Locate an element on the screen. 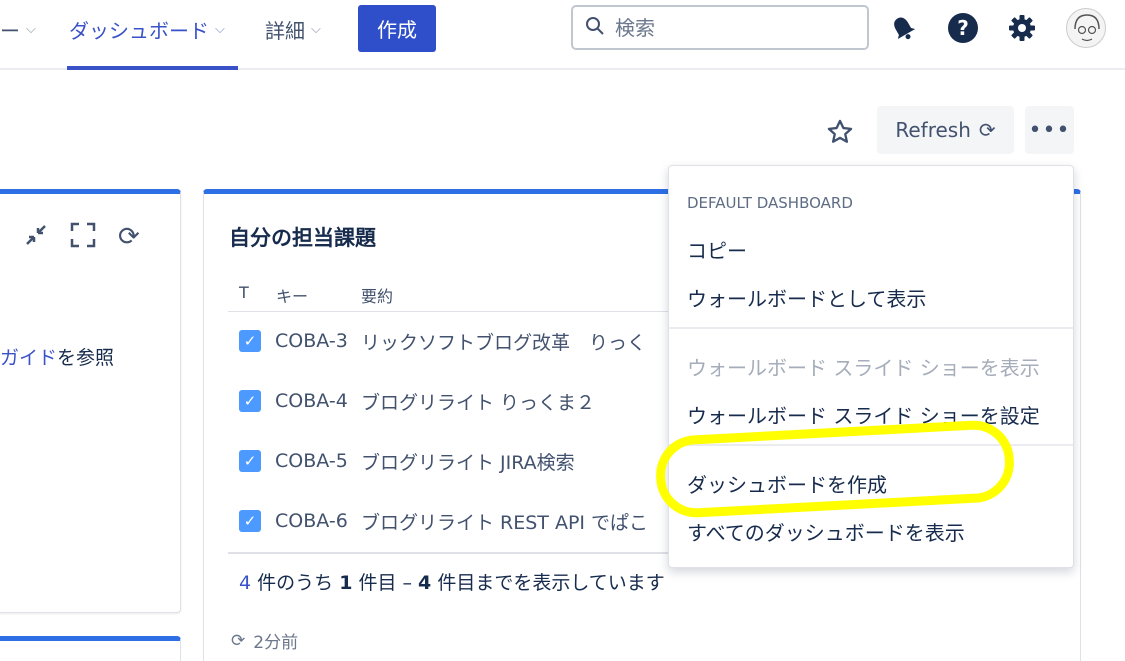 Image resolution: width=1125 pixels, height=661 pixels. nav-item-details: 詳細 ⌵ is located at coordinates (293, 29).